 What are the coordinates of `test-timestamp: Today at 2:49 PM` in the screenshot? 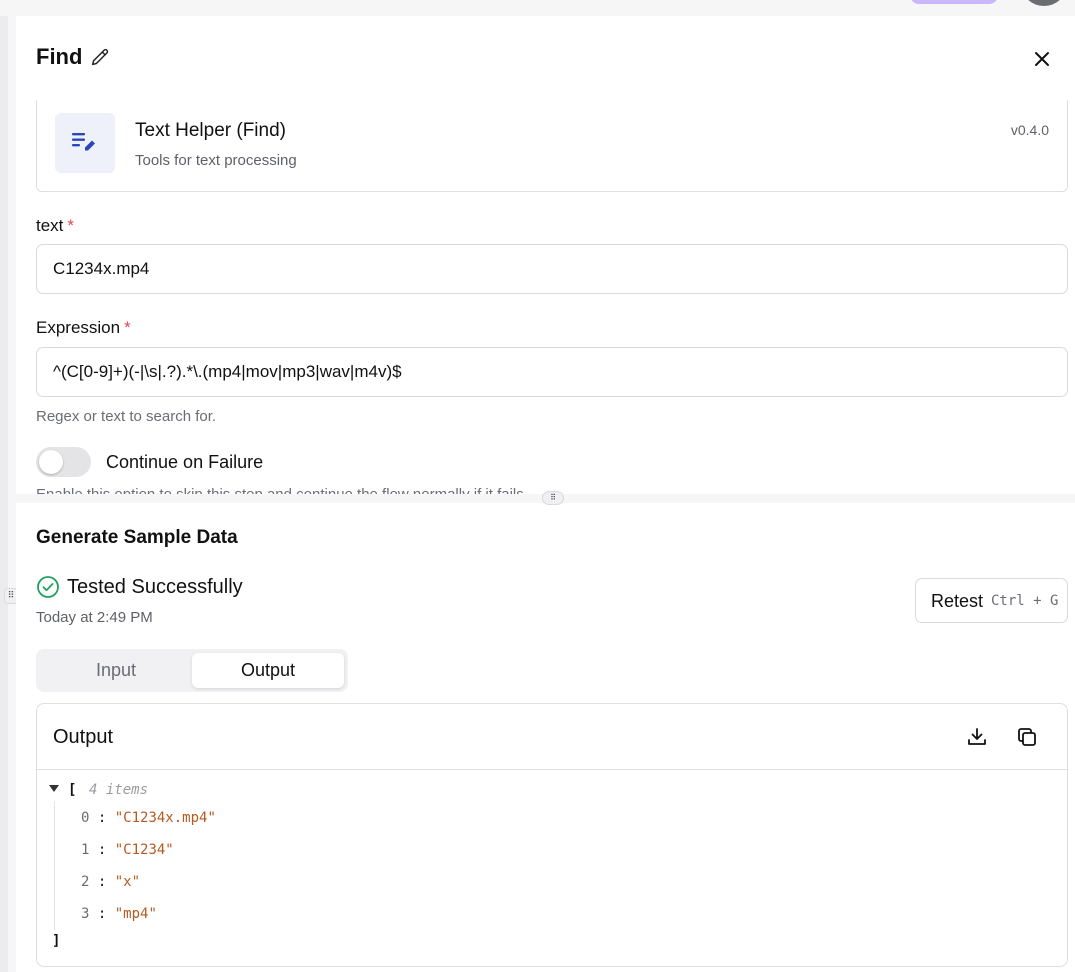 It's located at (94, 617).